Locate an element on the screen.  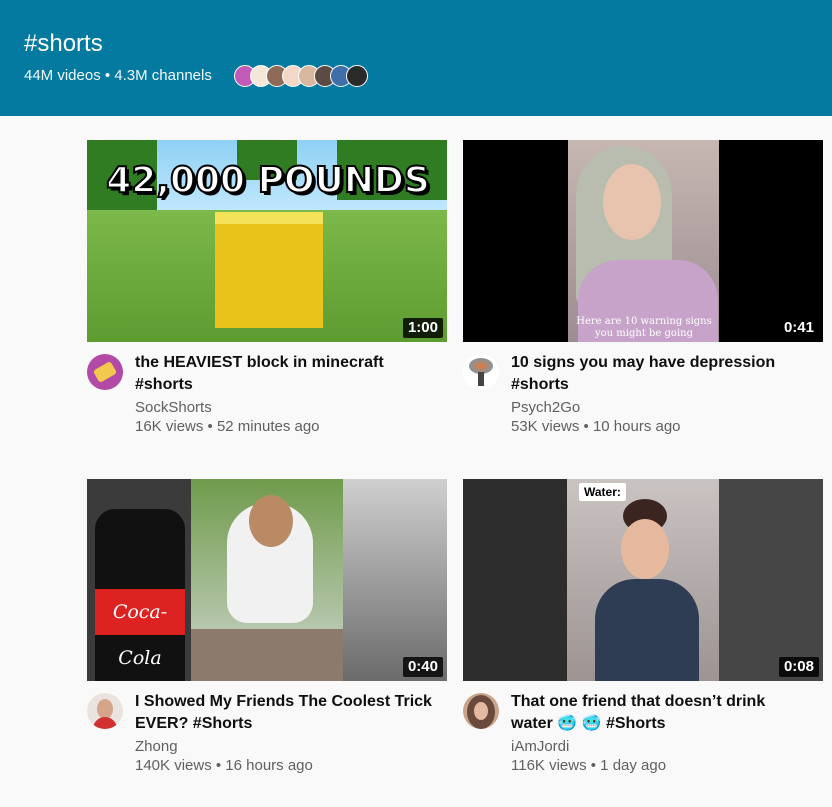
gold-block is located at coordinates (269, 276).